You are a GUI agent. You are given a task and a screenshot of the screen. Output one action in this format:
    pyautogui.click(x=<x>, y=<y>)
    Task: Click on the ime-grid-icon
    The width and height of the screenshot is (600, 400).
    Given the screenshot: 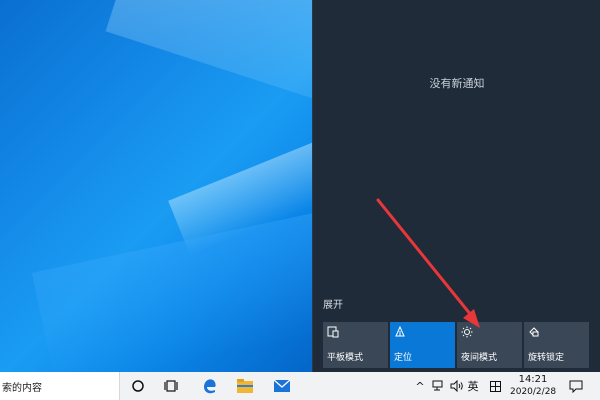 What is the action you would take?
    pyautogui.click(x=495, y=386)
    